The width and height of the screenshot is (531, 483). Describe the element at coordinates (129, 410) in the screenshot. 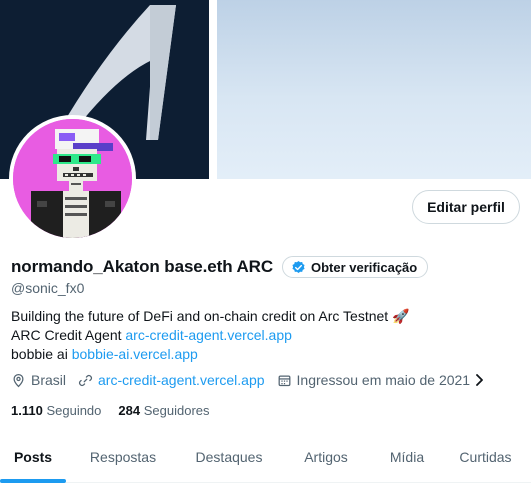

I see `followers-count: 284` at that location.